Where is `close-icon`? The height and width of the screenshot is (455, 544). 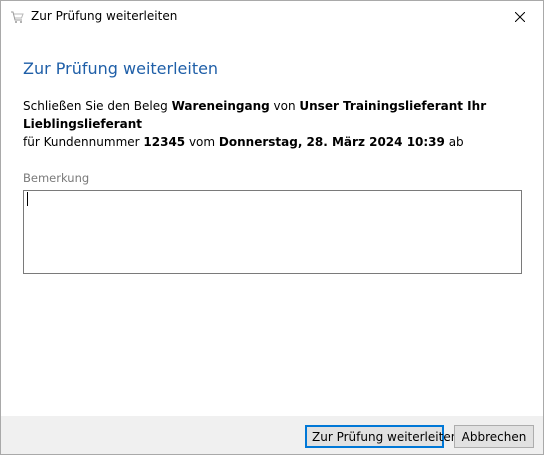 close-icon is located at coordinates (520, 16).